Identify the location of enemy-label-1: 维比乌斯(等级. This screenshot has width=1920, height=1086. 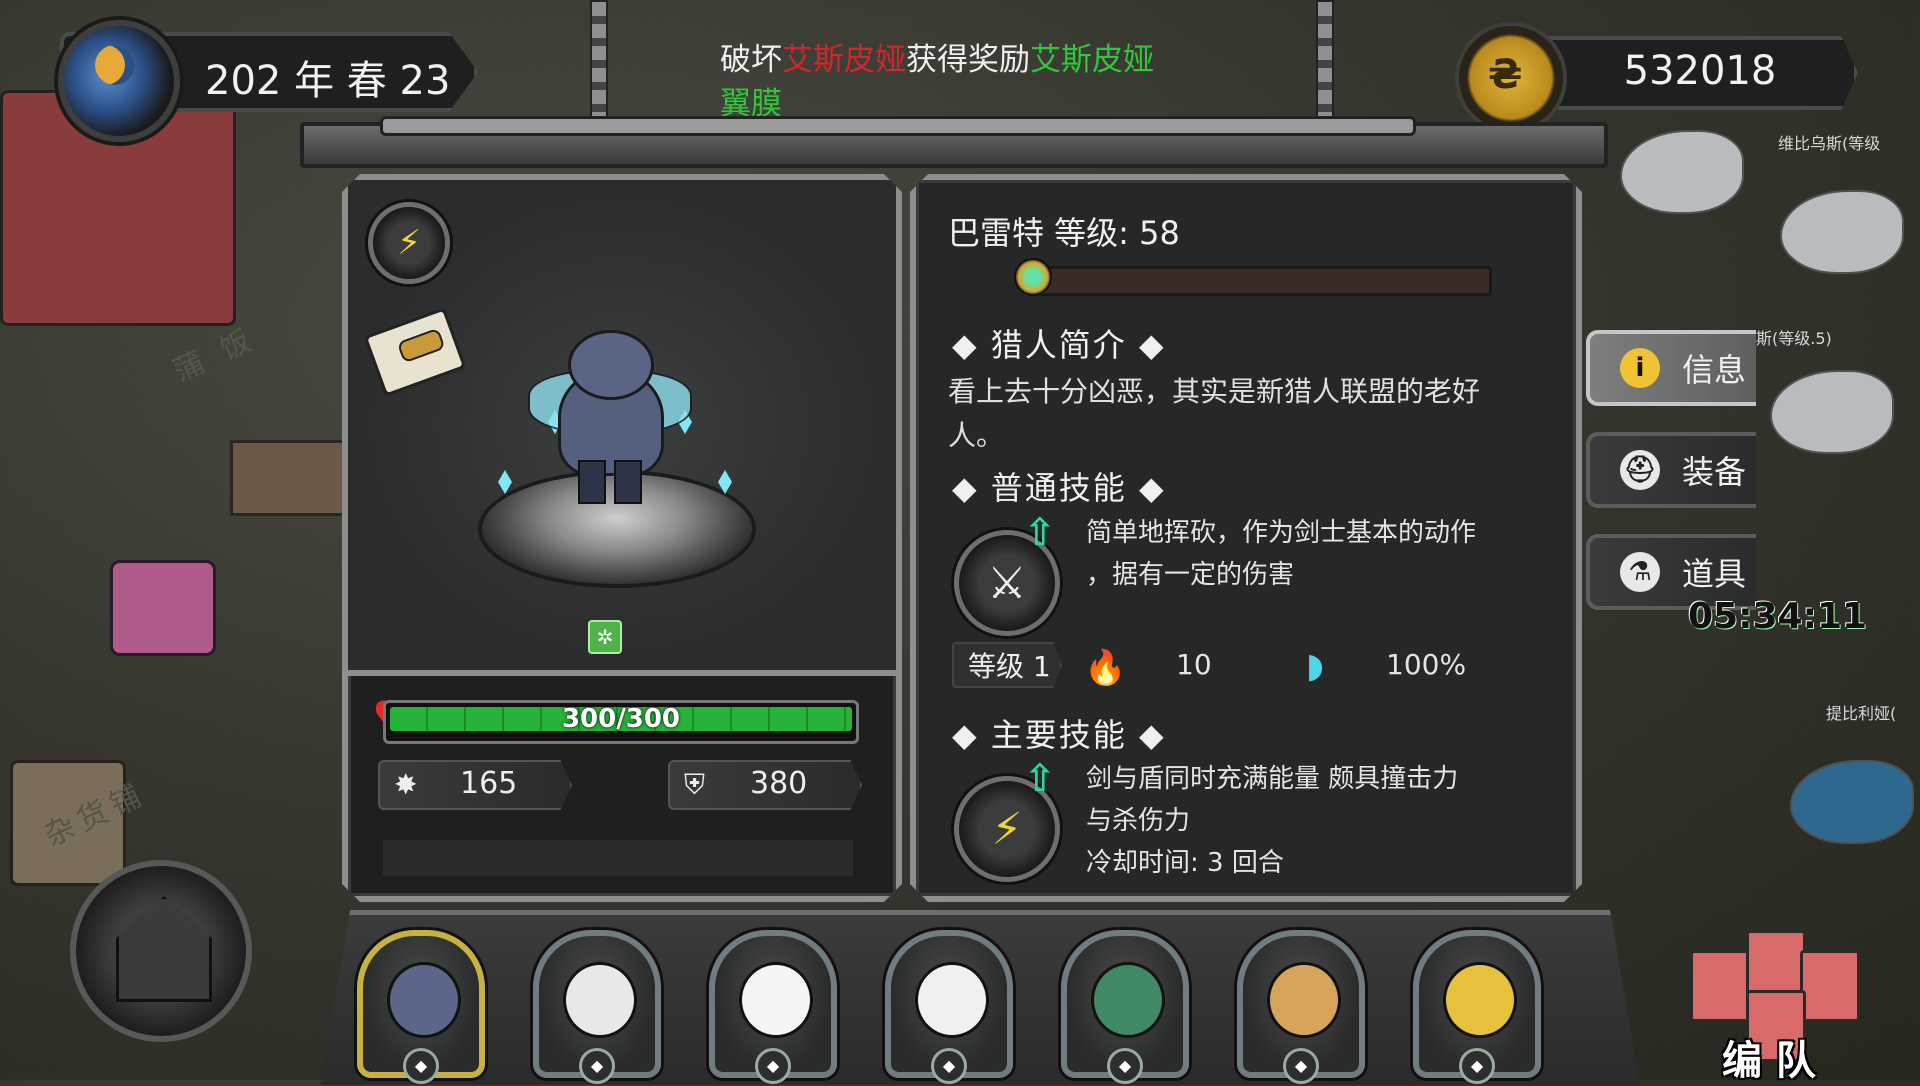
(1829, 143).